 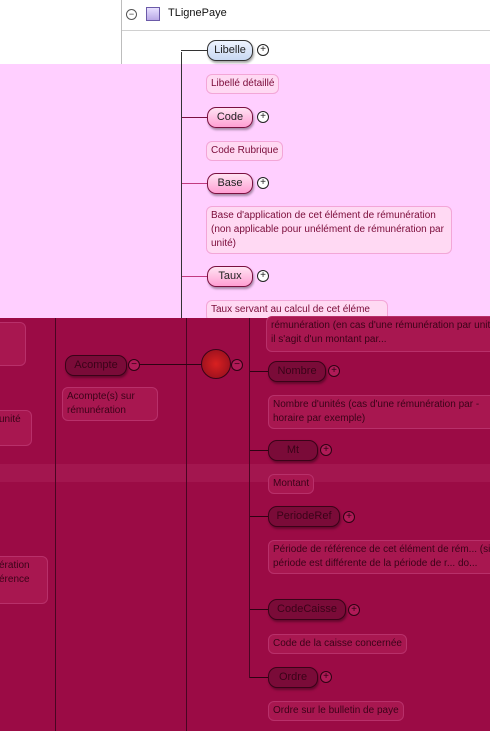 I want to click on collapse-sequence-button: −, so click(x=237, y=365).